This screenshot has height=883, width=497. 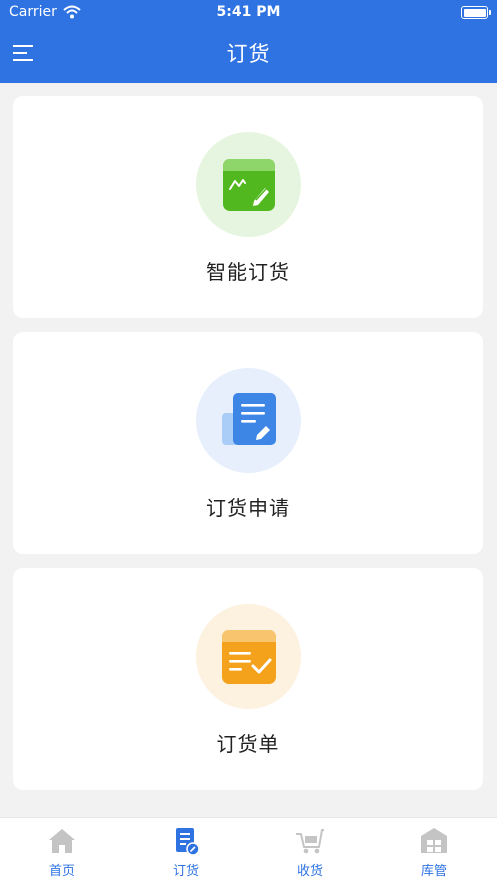 I want to click on order-list-label: 订货单, so click(x=248, y=744).